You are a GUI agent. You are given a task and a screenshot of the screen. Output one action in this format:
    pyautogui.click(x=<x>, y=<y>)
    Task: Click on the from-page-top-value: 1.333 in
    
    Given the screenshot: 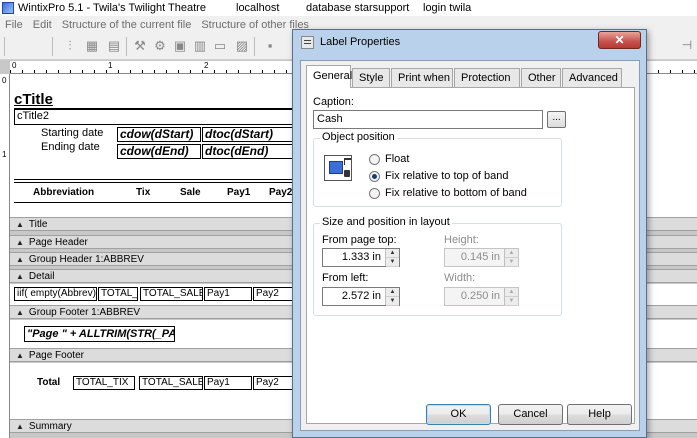 What is the action you would take?
    pyautogui.click(x=361, y=257)
    